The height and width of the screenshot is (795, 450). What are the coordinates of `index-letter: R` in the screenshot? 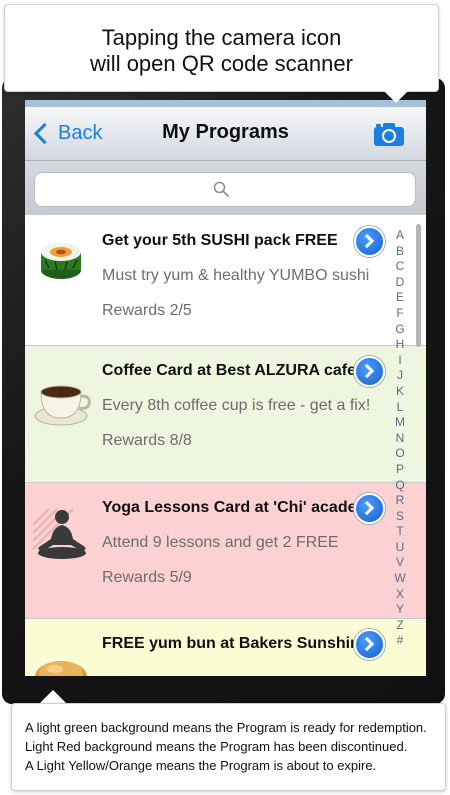 It's located at (400, 501).